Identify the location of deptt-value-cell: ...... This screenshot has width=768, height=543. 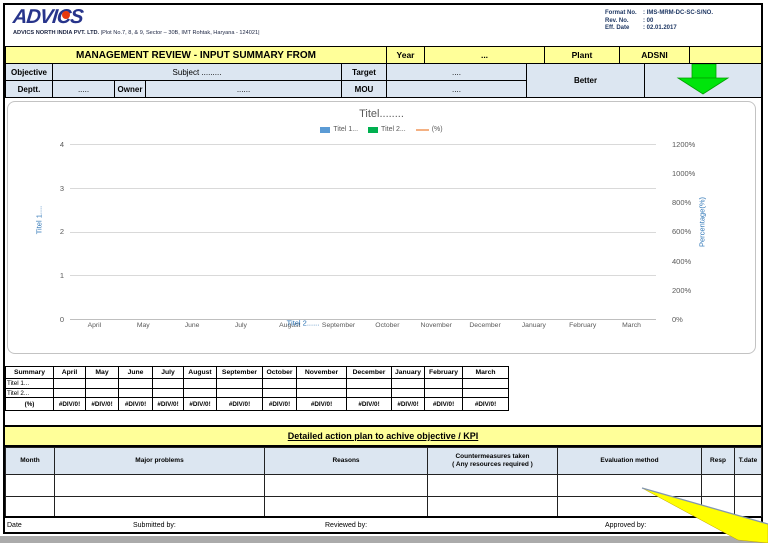
(83, 89).